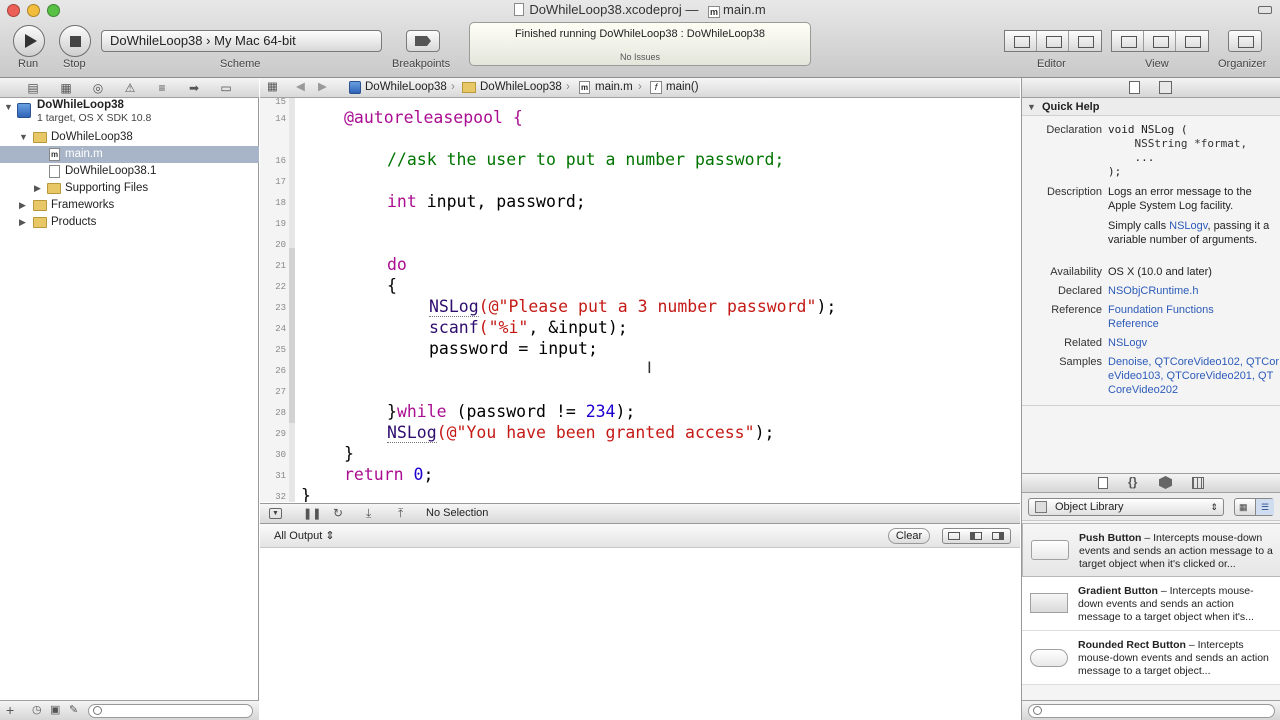  I want to click on tree-item-products: ▶ Products, so click(129, 222).